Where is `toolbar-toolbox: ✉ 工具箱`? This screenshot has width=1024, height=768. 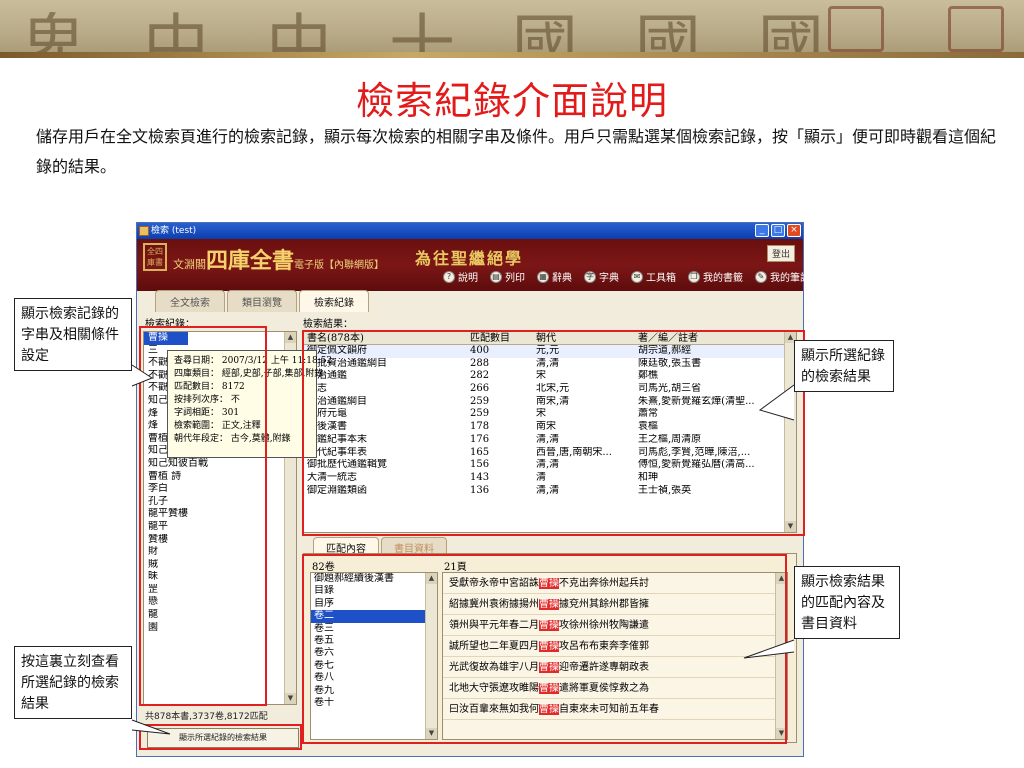 toolbar-toolbox: ✉ 工具箱 is located at coordinates (653, 276).